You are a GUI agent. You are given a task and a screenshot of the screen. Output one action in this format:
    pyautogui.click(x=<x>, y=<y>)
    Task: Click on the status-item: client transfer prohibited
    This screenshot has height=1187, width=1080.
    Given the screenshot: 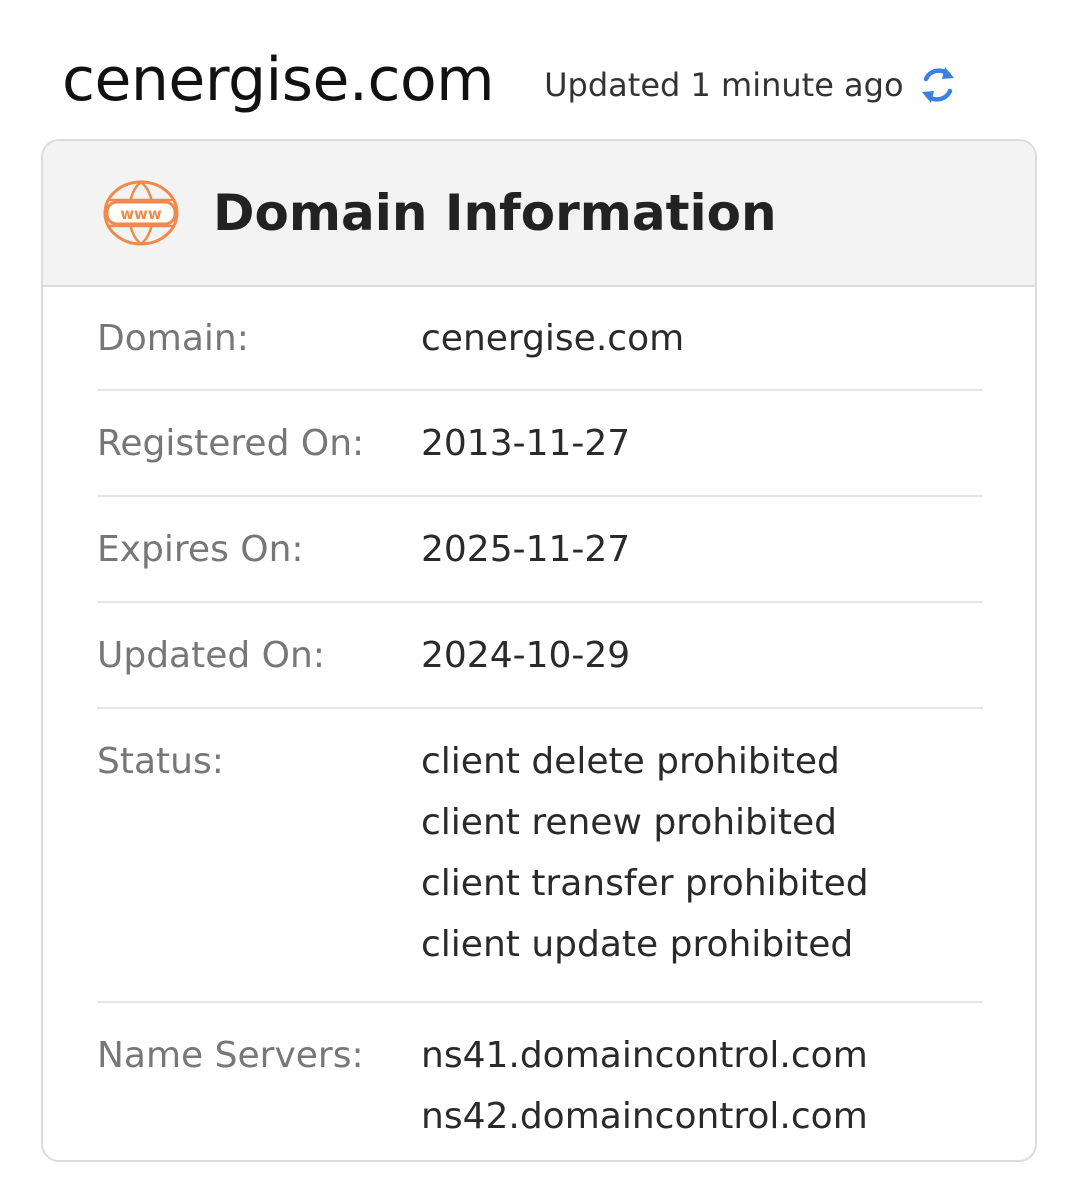 What is the action you would take?
    pyautogui.click(x=645, y=883)
    